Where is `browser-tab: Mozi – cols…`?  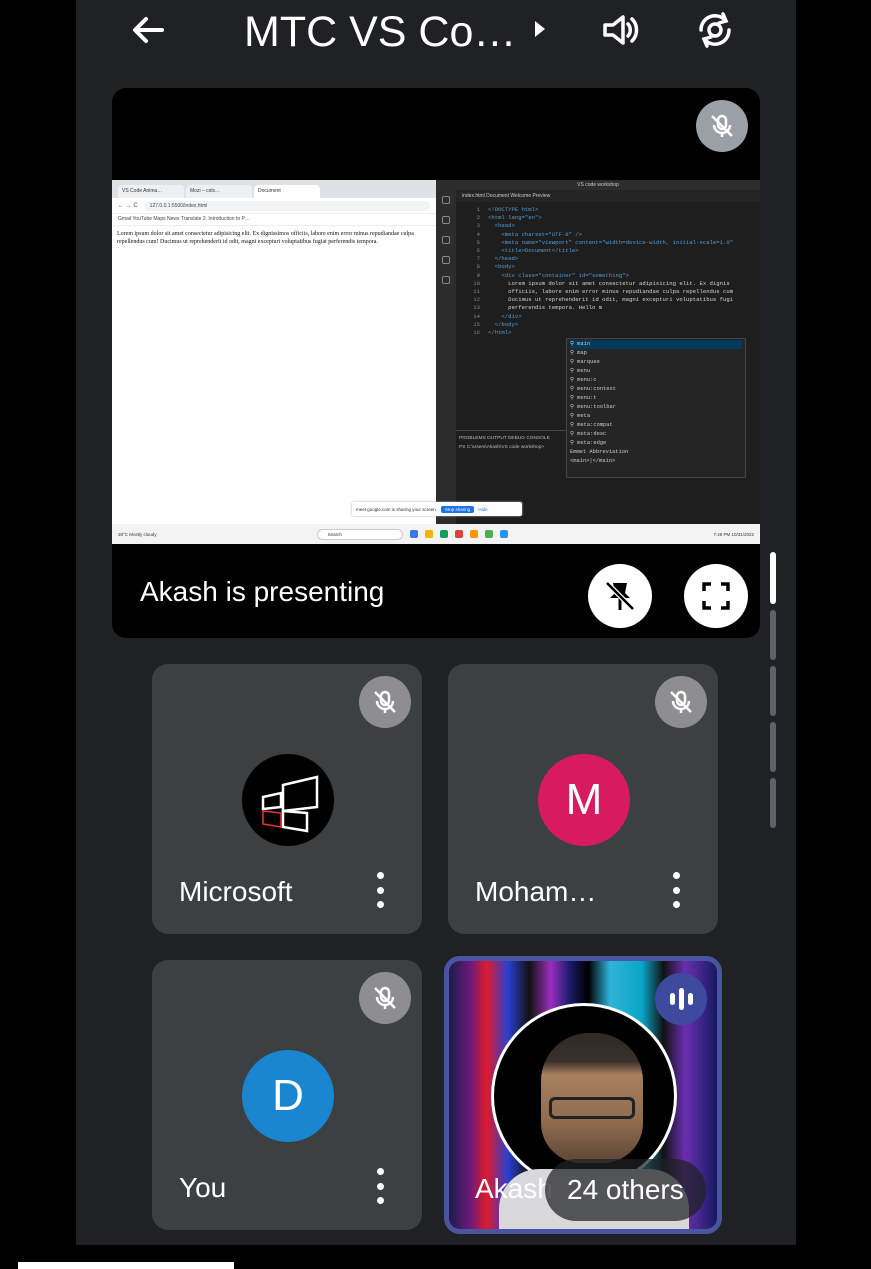
browser-tab: Mozi – cols… is located at coordinates (219, 191).